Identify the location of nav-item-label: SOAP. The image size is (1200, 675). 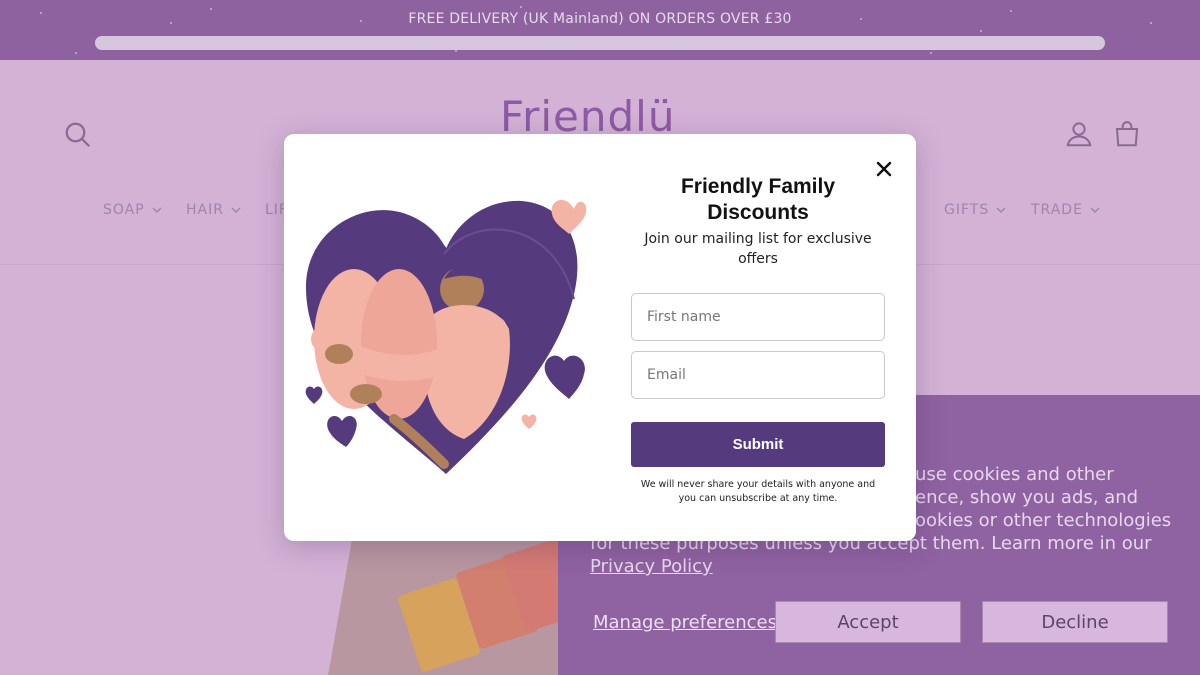
(124, 210).